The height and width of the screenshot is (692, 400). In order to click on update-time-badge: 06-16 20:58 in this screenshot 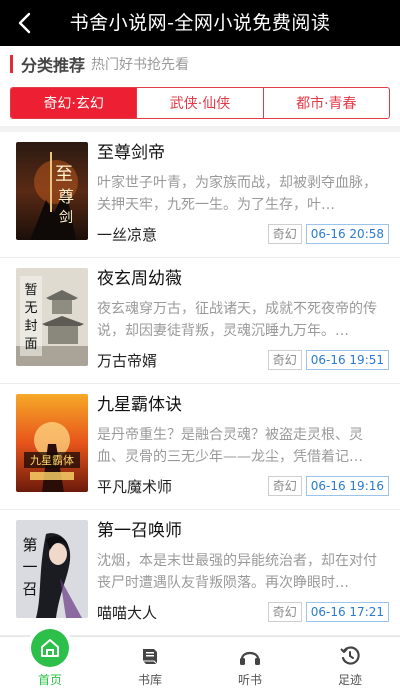, I will do `click(347, 234)`.